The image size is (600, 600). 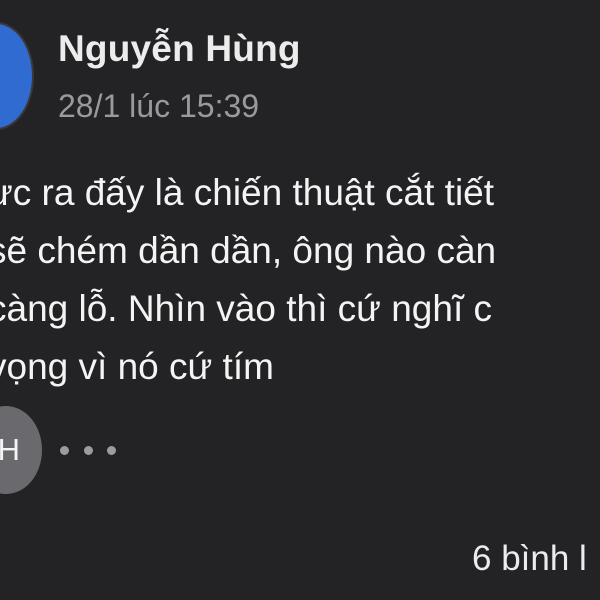 What do you see at coordinates (179, 49) in the screenshot?
I see `author-name: Nguyễn Hùng` at bounding box center [179, 49].